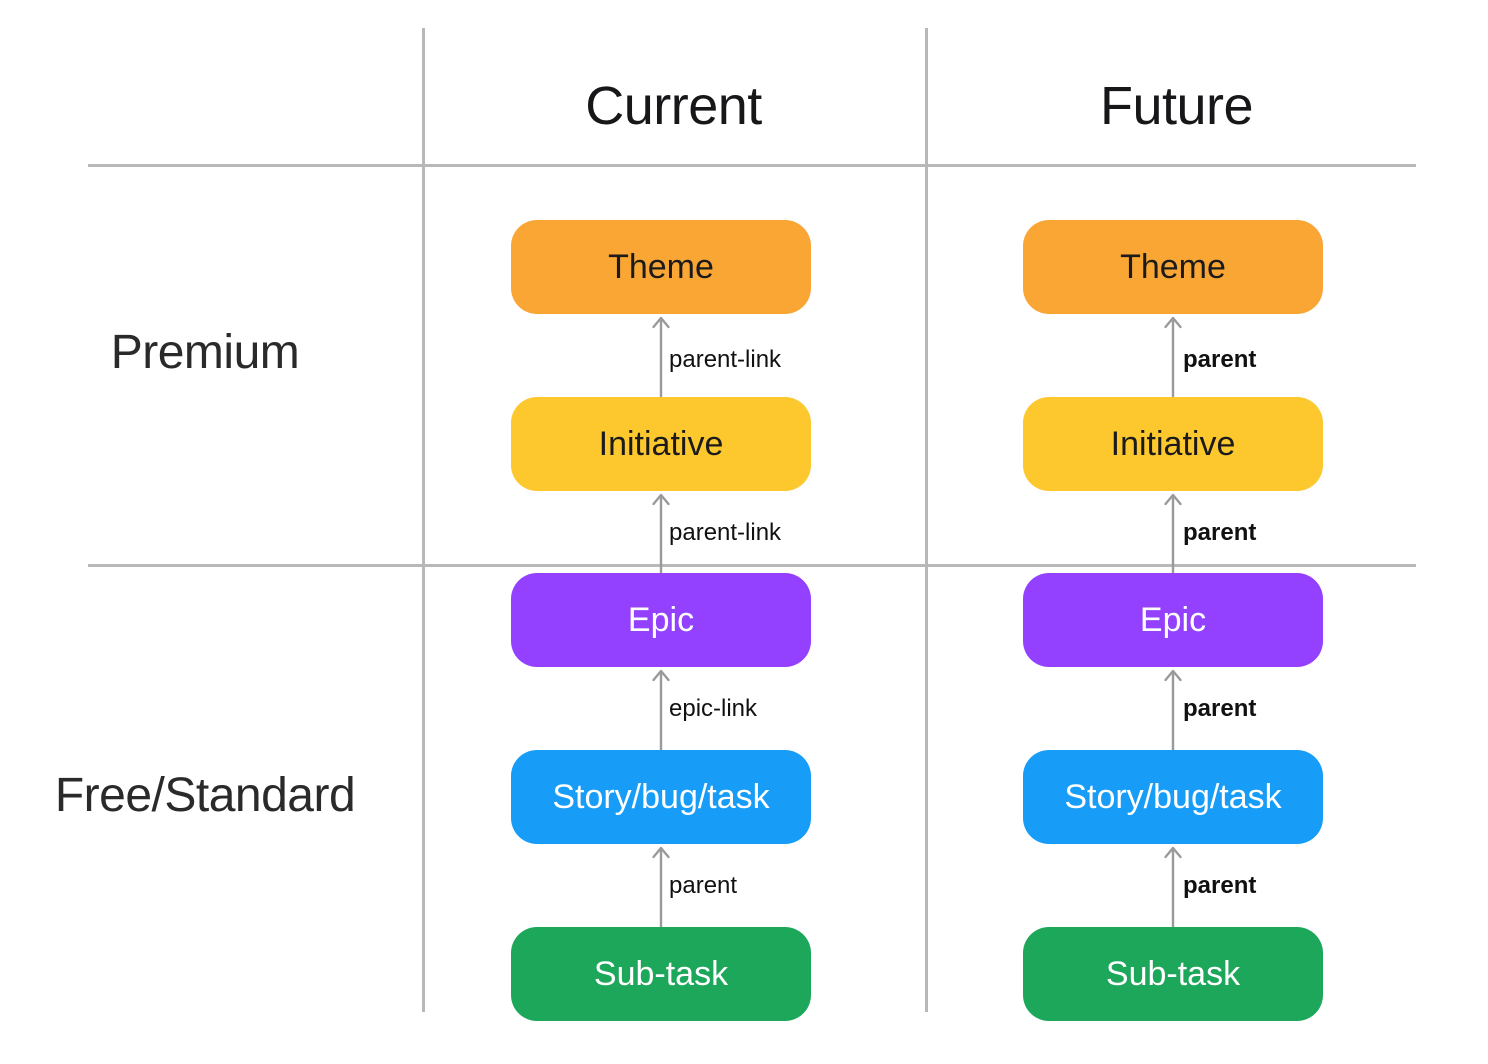 This screenshot has width=1488, height=1064. Describe the element at coordinates (1173, 532) in the screenshot. I see `arrow-future-epic-to-initiative` at that location.